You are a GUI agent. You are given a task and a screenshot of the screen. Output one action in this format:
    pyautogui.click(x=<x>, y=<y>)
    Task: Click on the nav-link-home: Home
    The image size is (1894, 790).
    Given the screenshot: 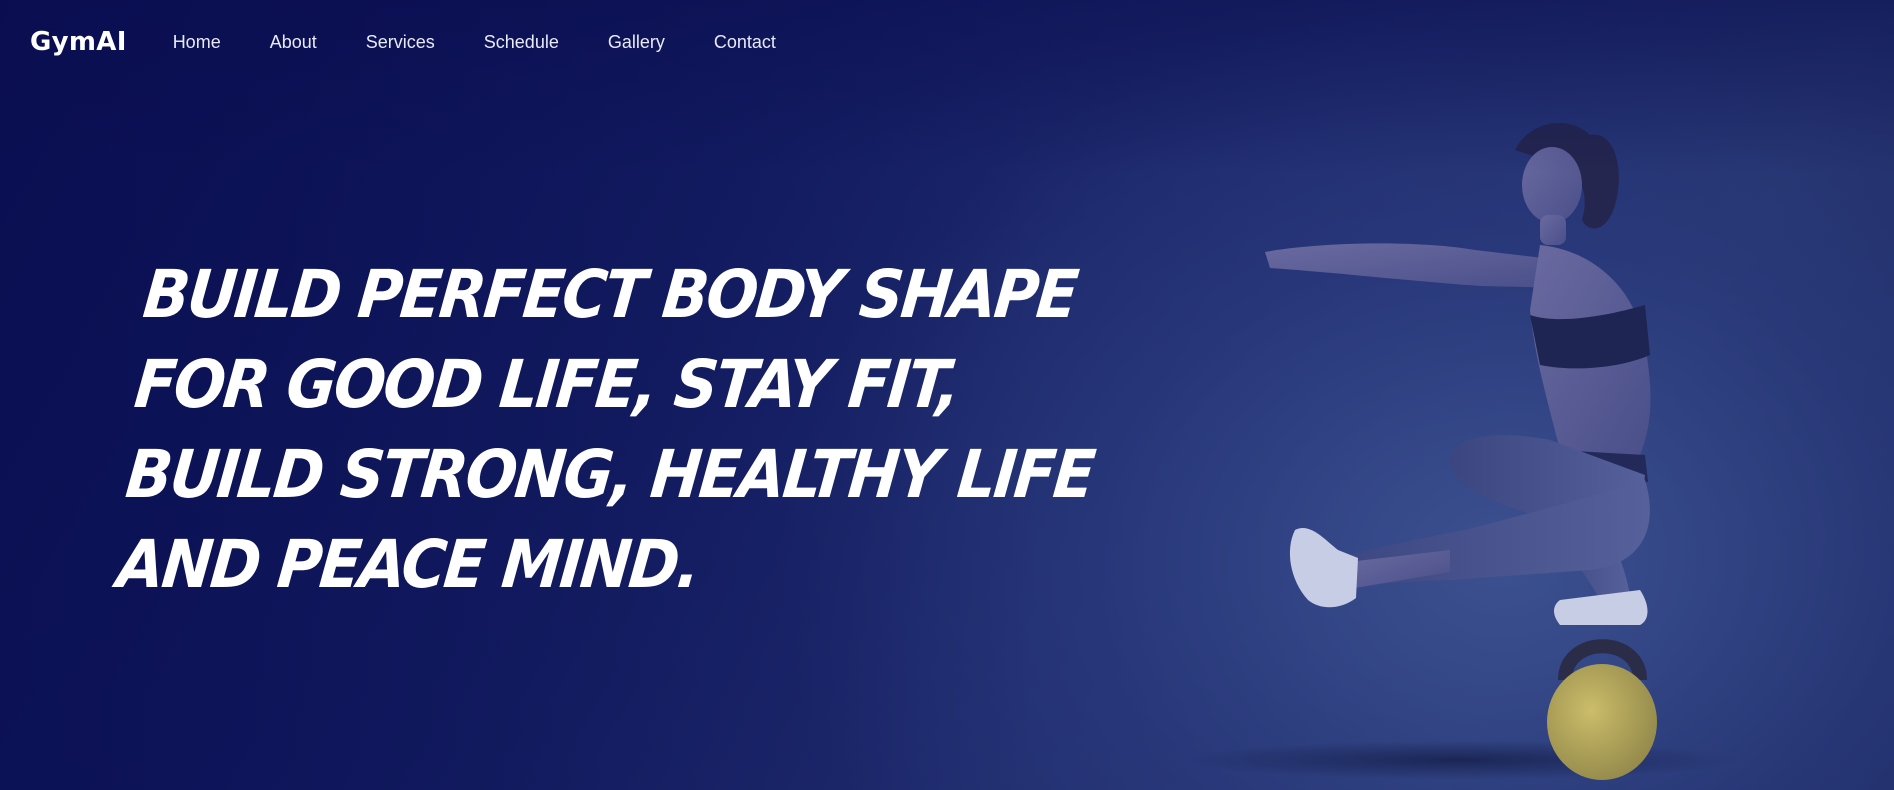 What is the action you would take?
    pyautogui.click(x=197, y=42)
    